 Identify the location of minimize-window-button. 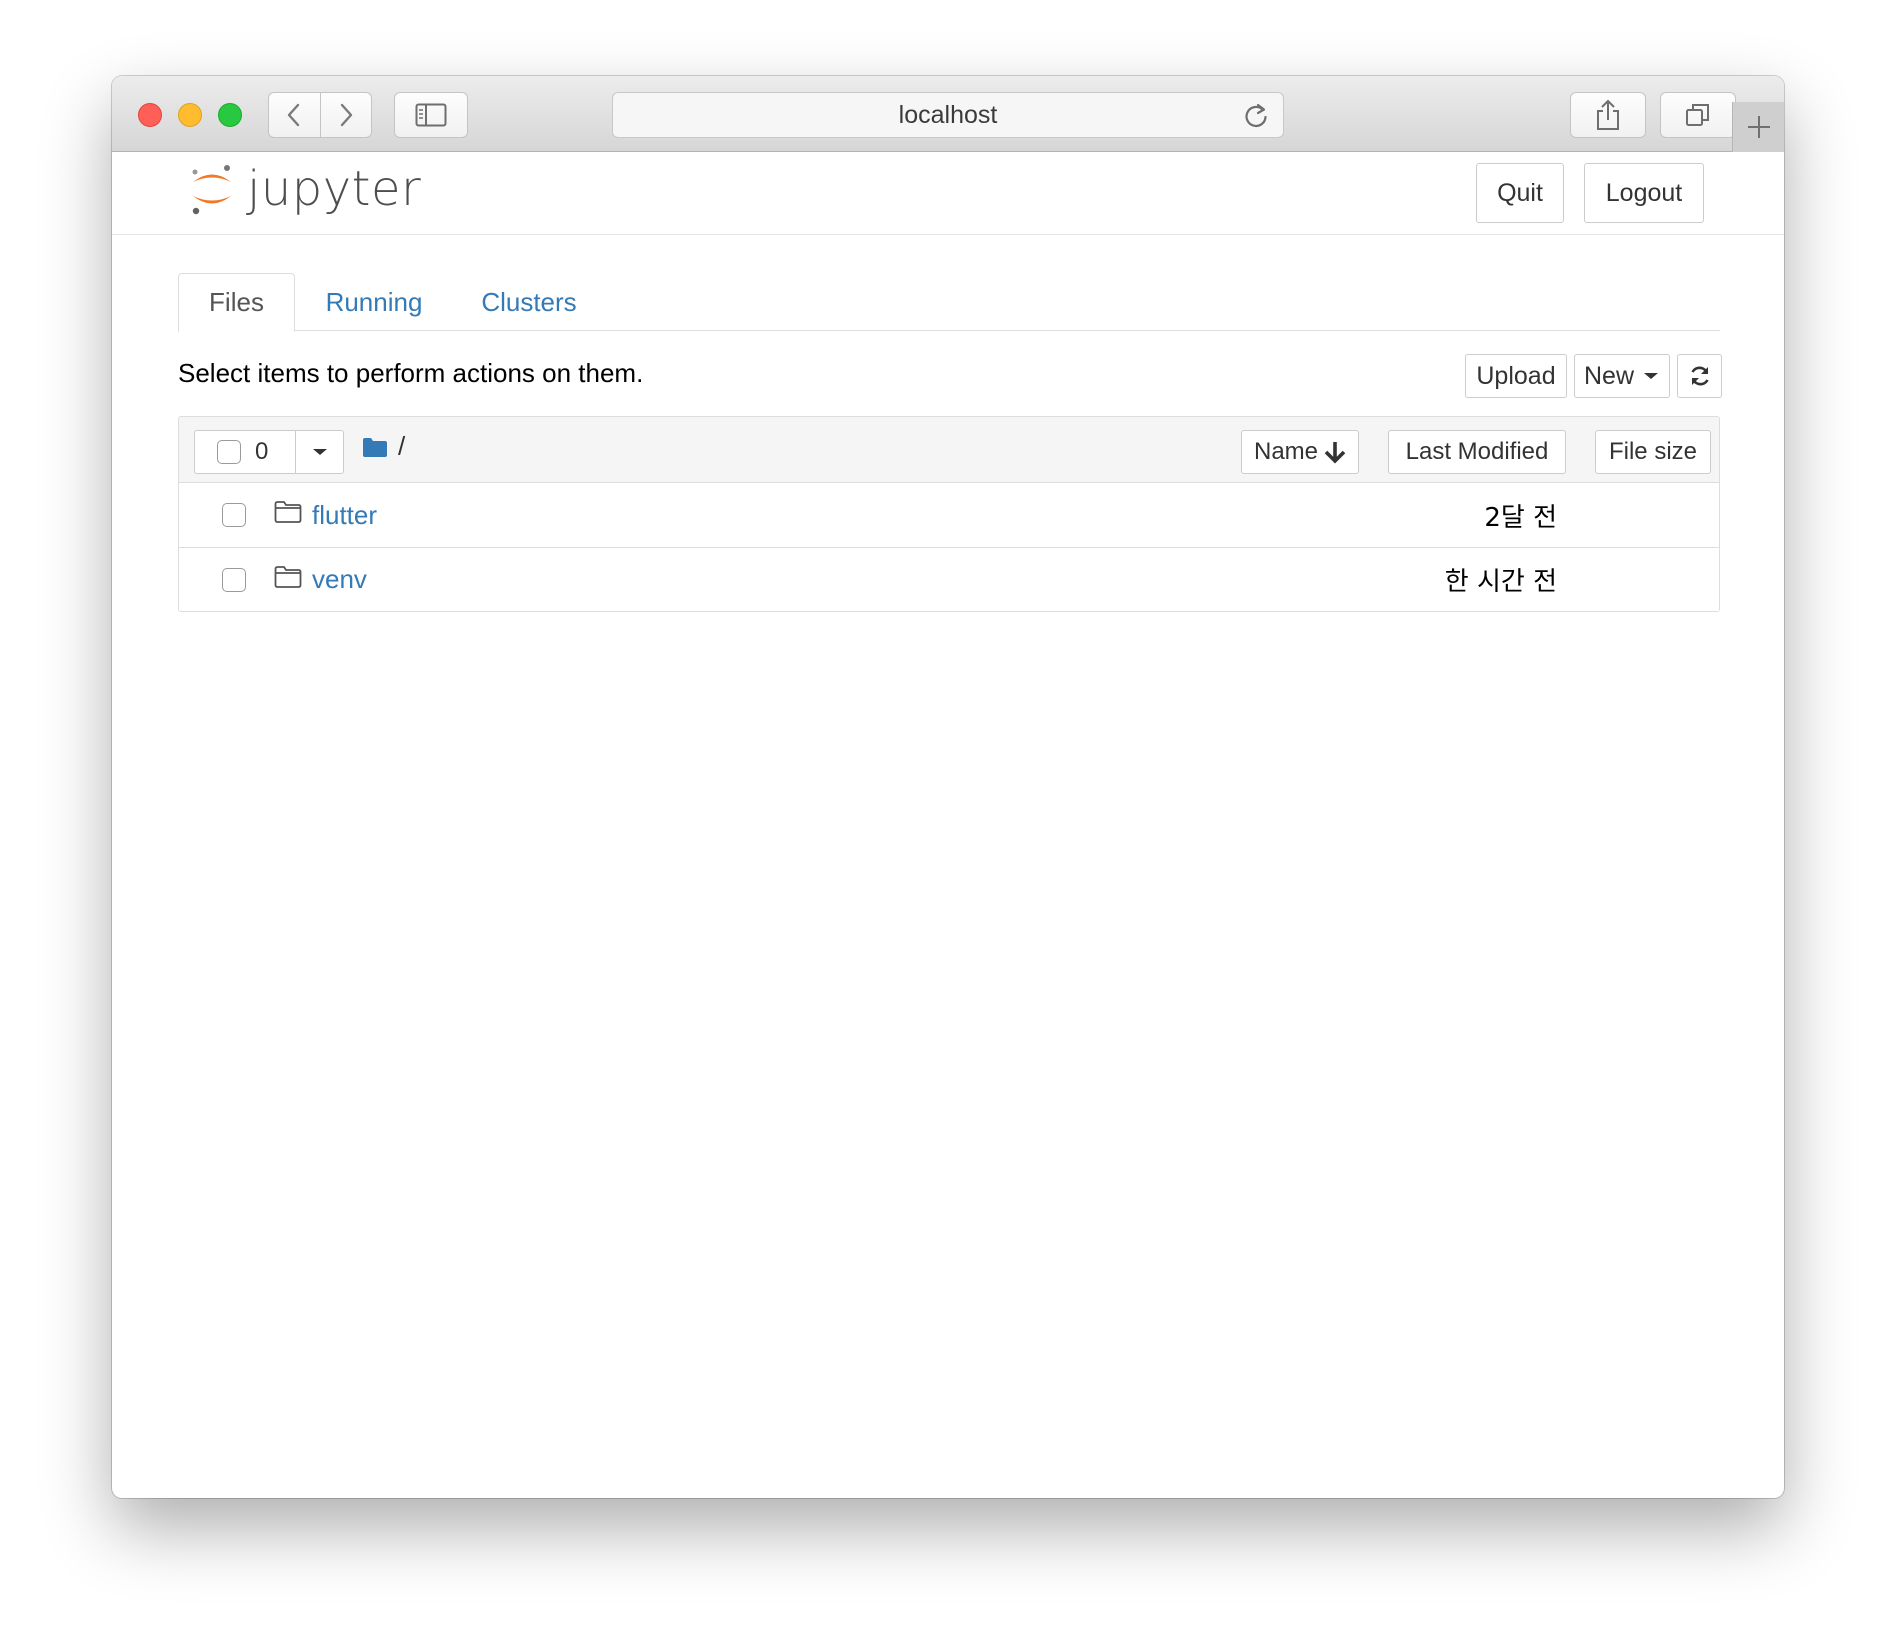
(190, 115).